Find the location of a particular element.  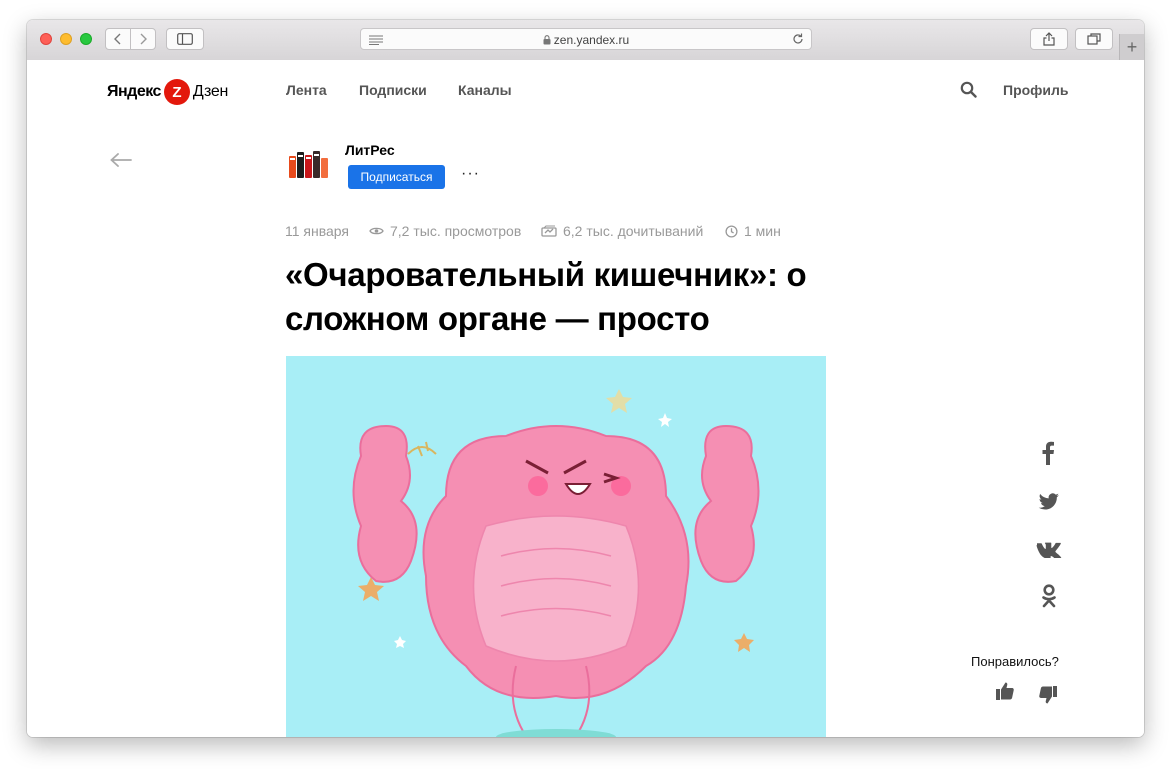

share-browser-button is located at coordinates (1049, 39).